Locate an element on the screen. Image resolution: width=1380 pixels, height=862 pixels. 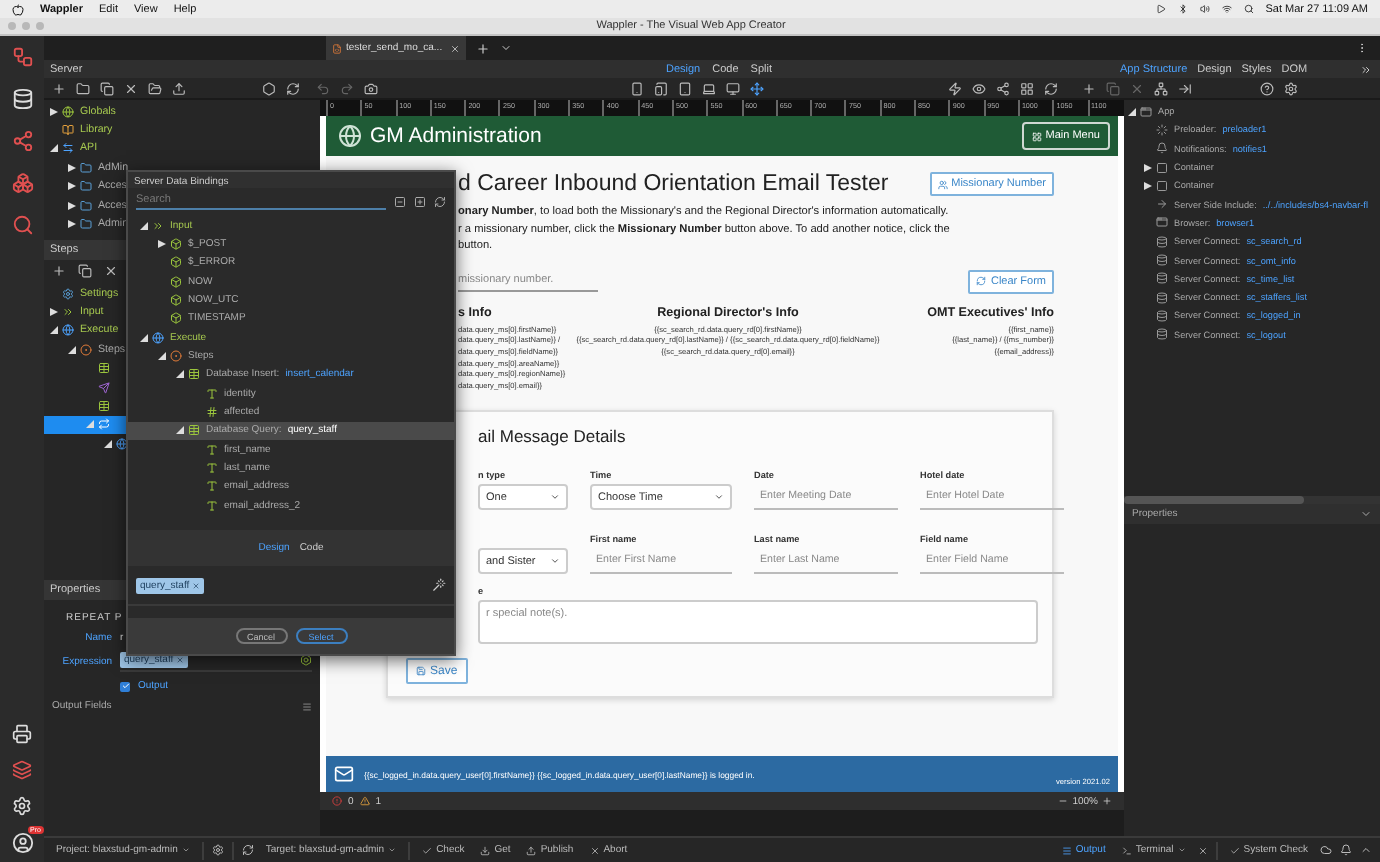
site-title: GM Administration is located at coordinates (457, 136).